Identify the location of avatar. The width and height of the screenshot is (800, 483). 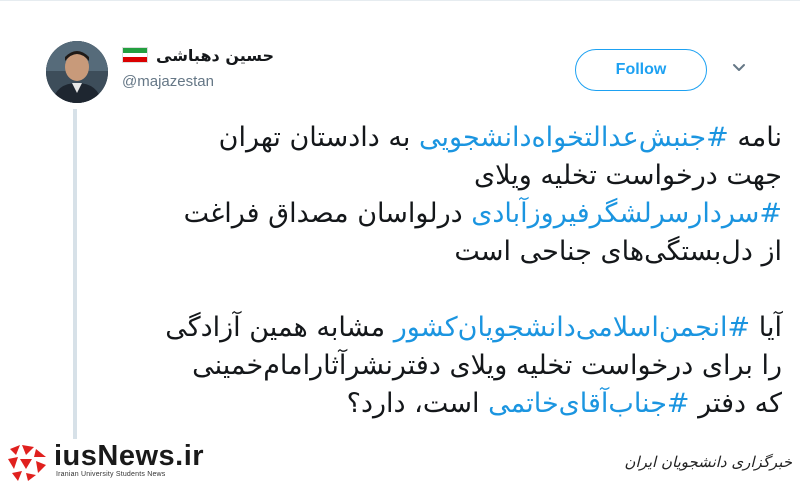
(77, 72).